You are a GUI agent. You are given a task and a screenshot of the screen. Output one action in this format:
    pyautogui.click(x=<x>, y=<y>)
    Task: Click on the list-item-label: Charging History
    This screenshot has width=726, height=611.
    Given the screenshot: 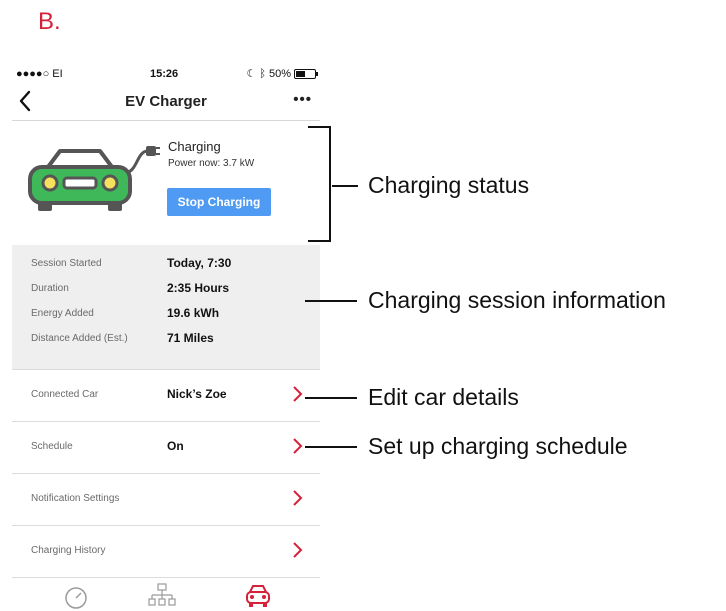 What is the action you would take?
    pyautogui.click(x=68, y=550)
    